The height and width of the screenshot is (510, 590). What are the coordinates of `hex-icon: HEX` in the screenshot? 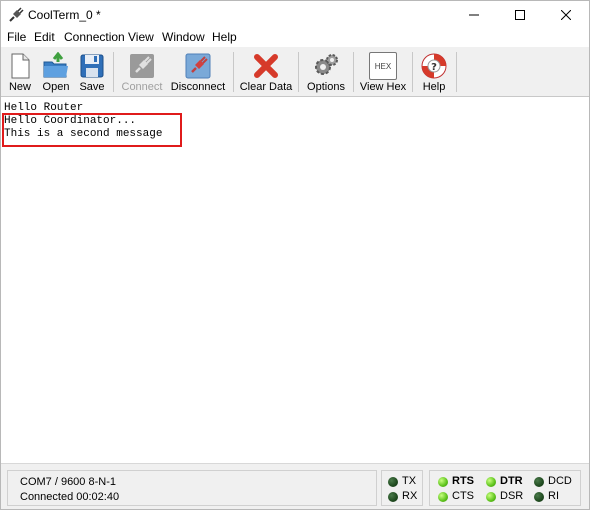 It's located at (383, 66).